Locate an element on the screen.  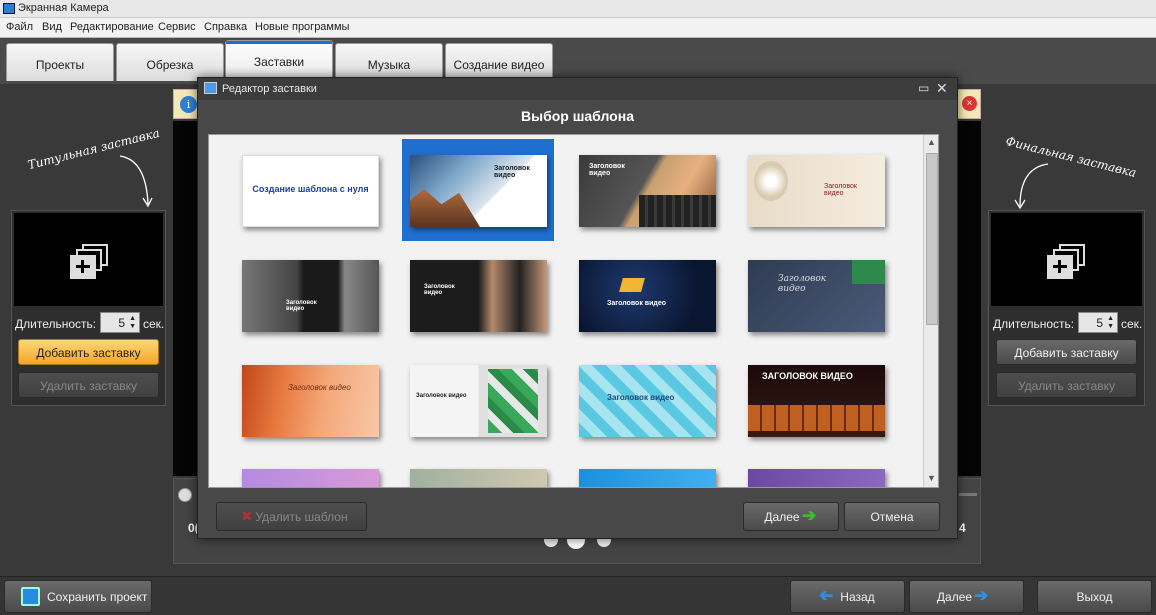
exit-button: Выход is located at coordinates (1094, 596).